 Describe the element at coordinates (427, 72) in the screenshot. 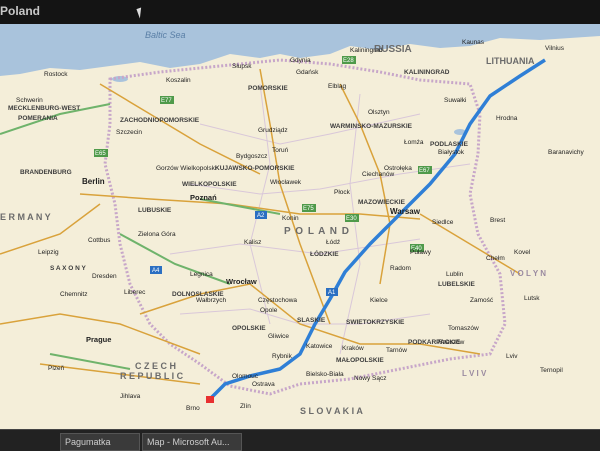

I see `region-kaliningrad: KALININGRAD` at that location.